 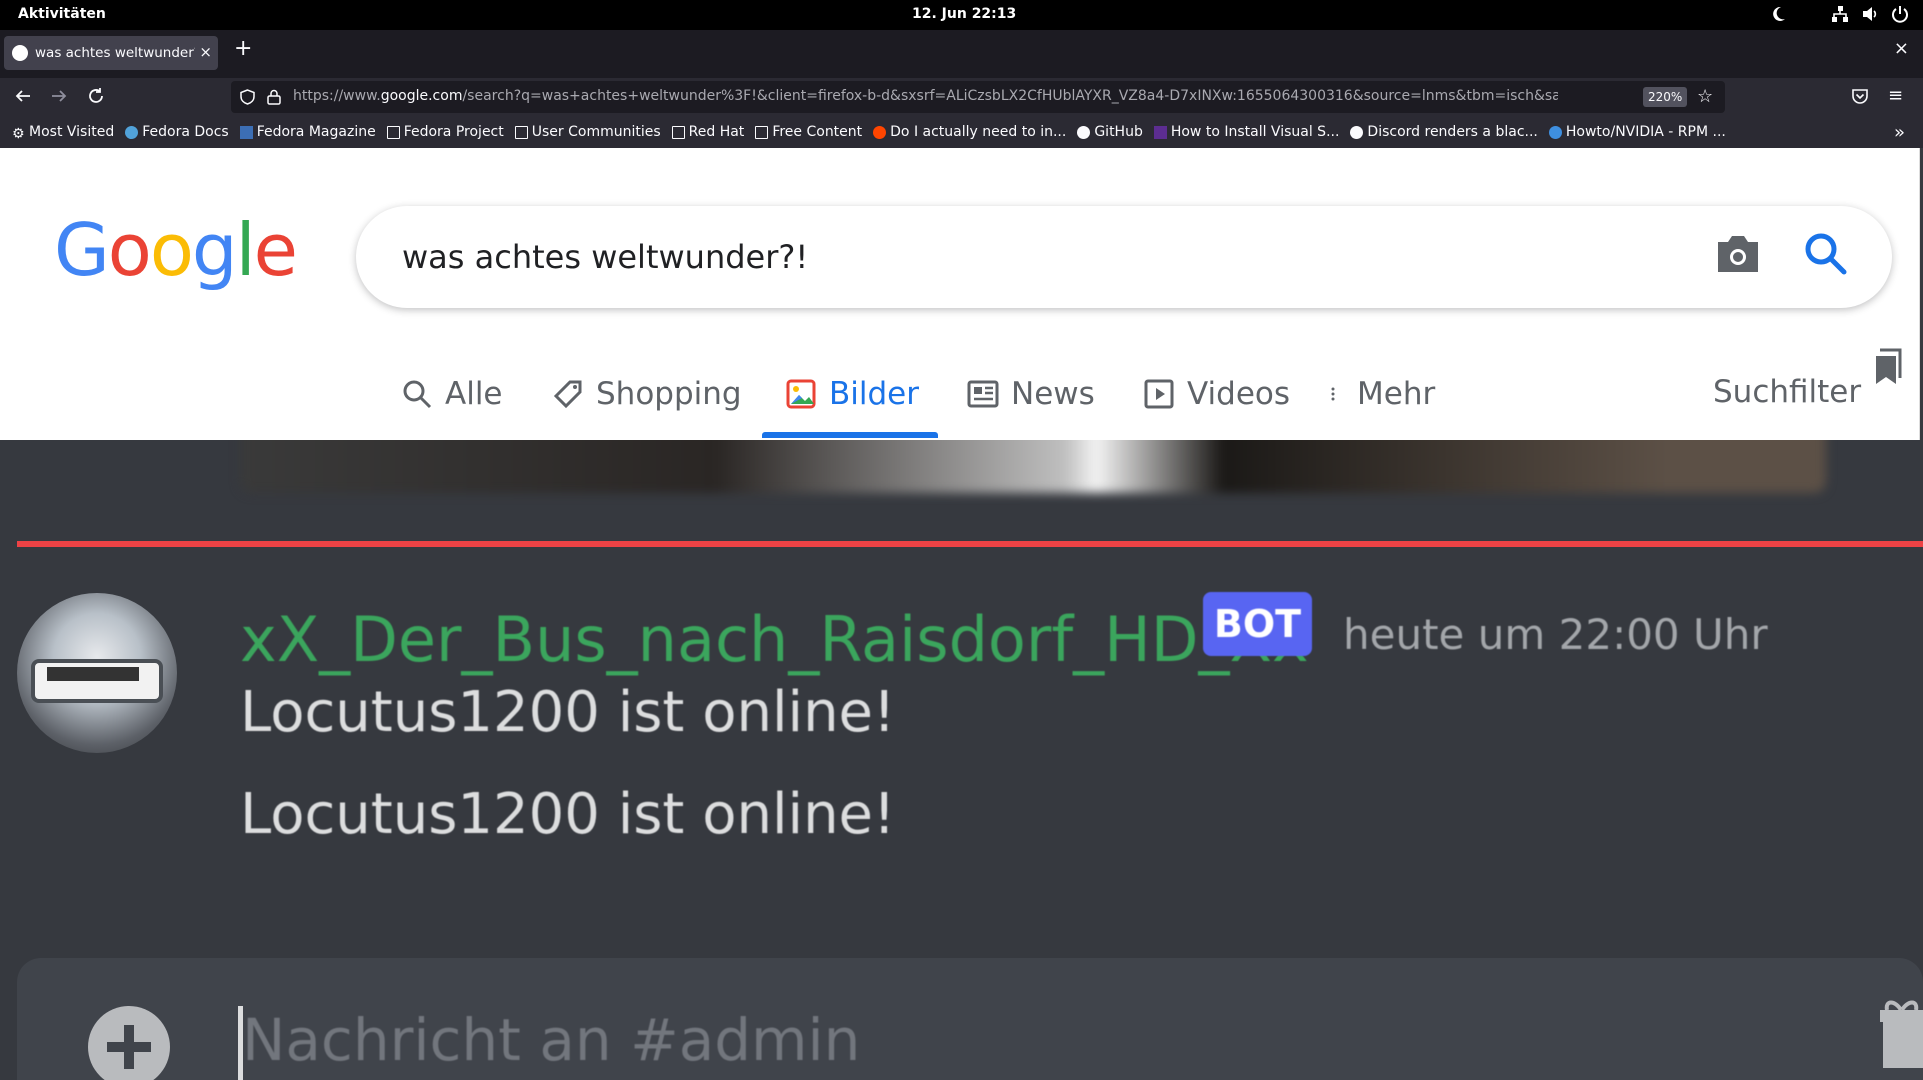 I want to click on news-icon, so click(x=983, y=394).